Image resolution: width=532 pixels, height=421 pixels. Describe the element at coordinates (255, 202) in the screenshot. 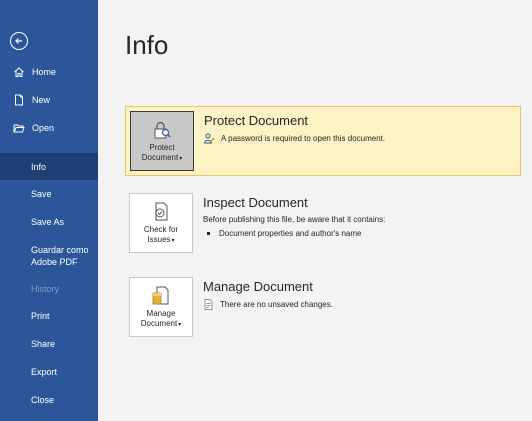

I see `inspect-document-title: Inspect Document` at that location.